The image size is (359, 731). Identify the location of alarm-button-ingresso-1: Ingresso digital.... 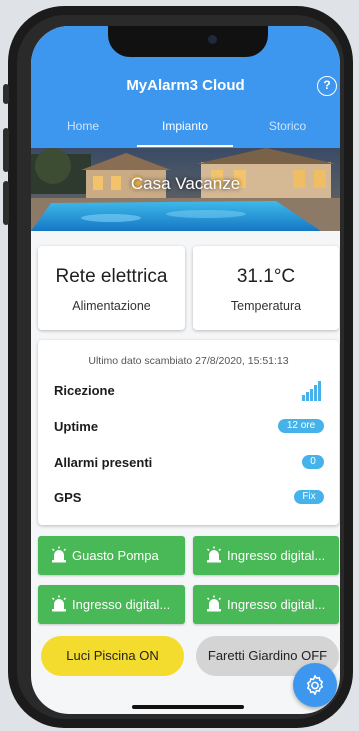
(266, 555).